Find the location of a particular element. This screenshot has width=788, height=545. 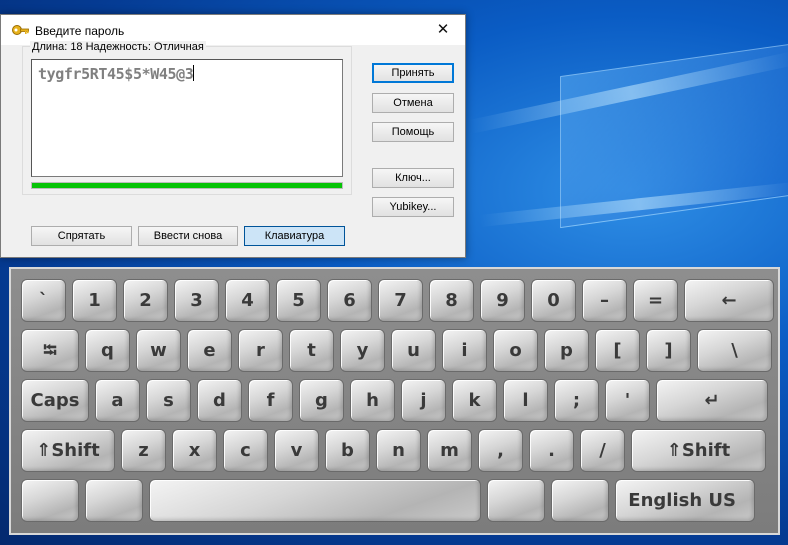

key-g: g is located at coordinates (321, 400).